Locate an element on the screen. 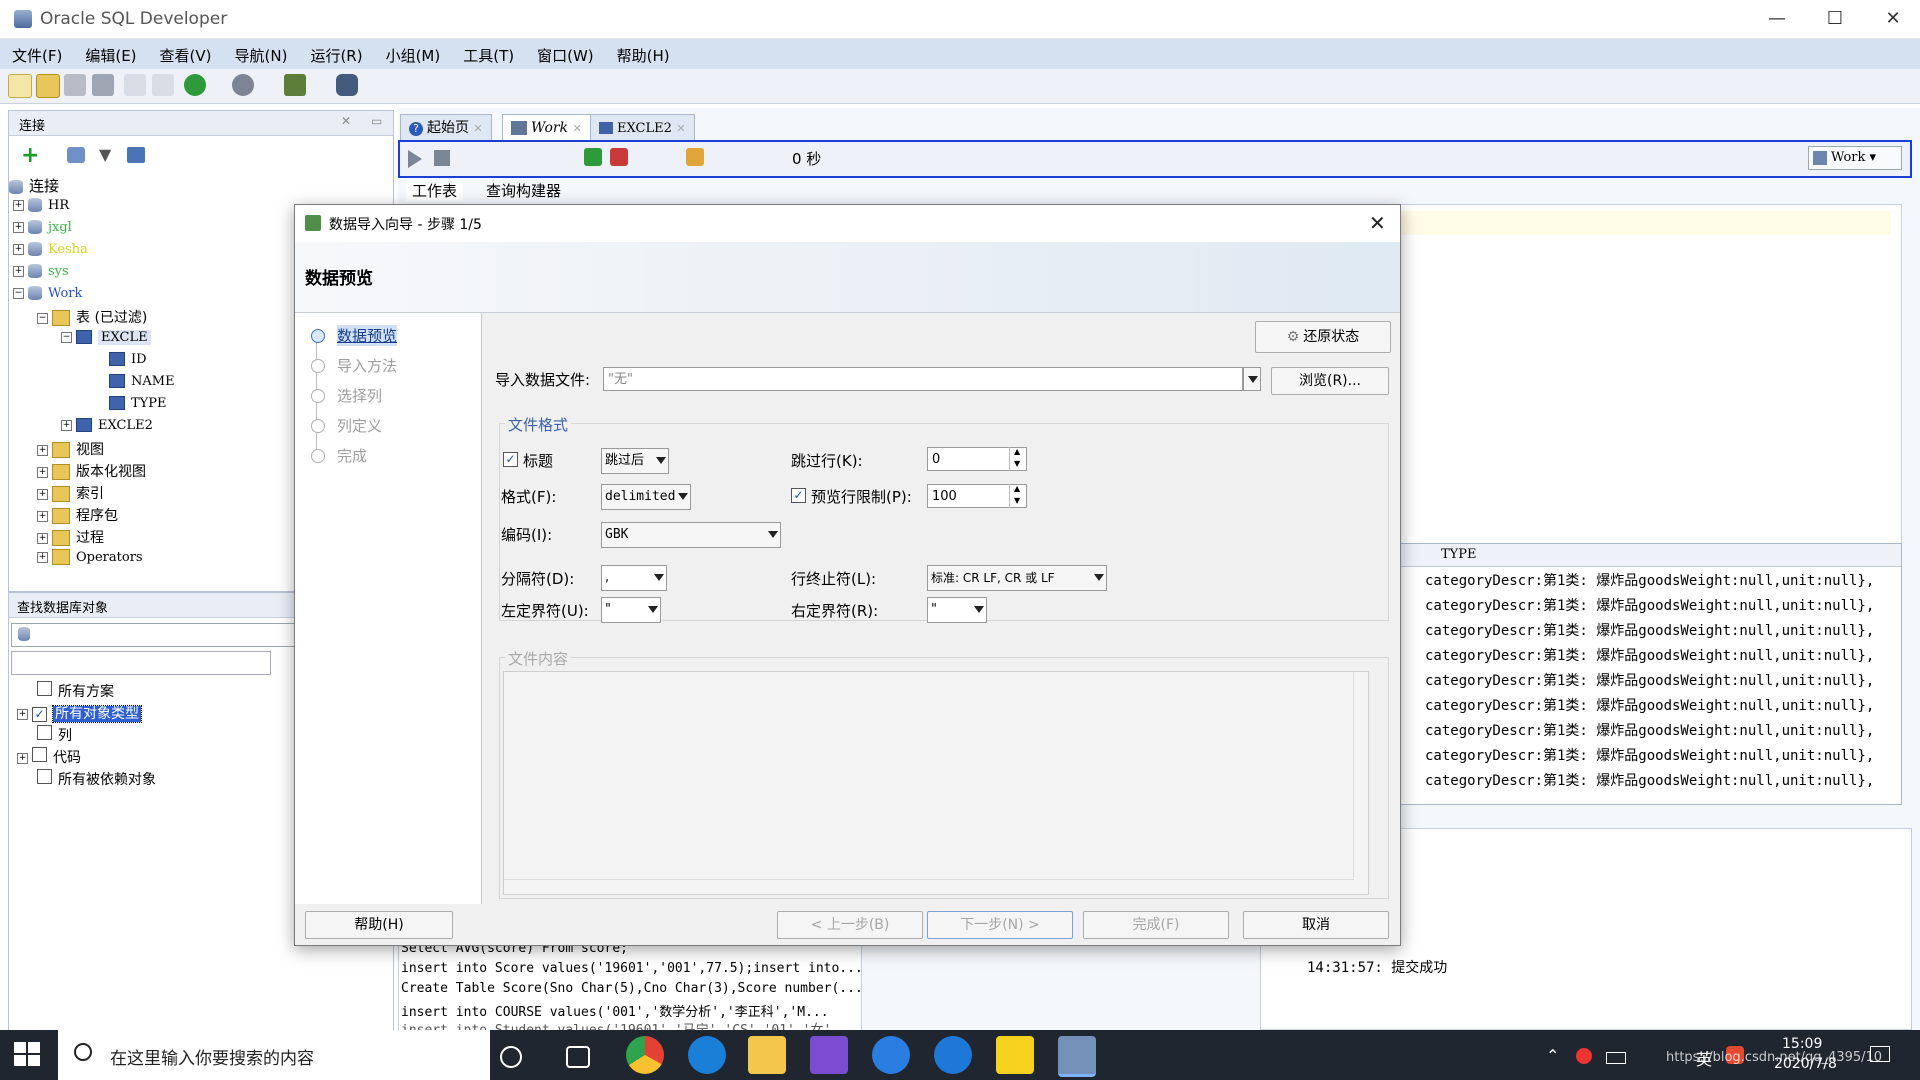 The width and height of the screenshot is (1920, 1080). refresh-icon is located at coordinates (76, 155).